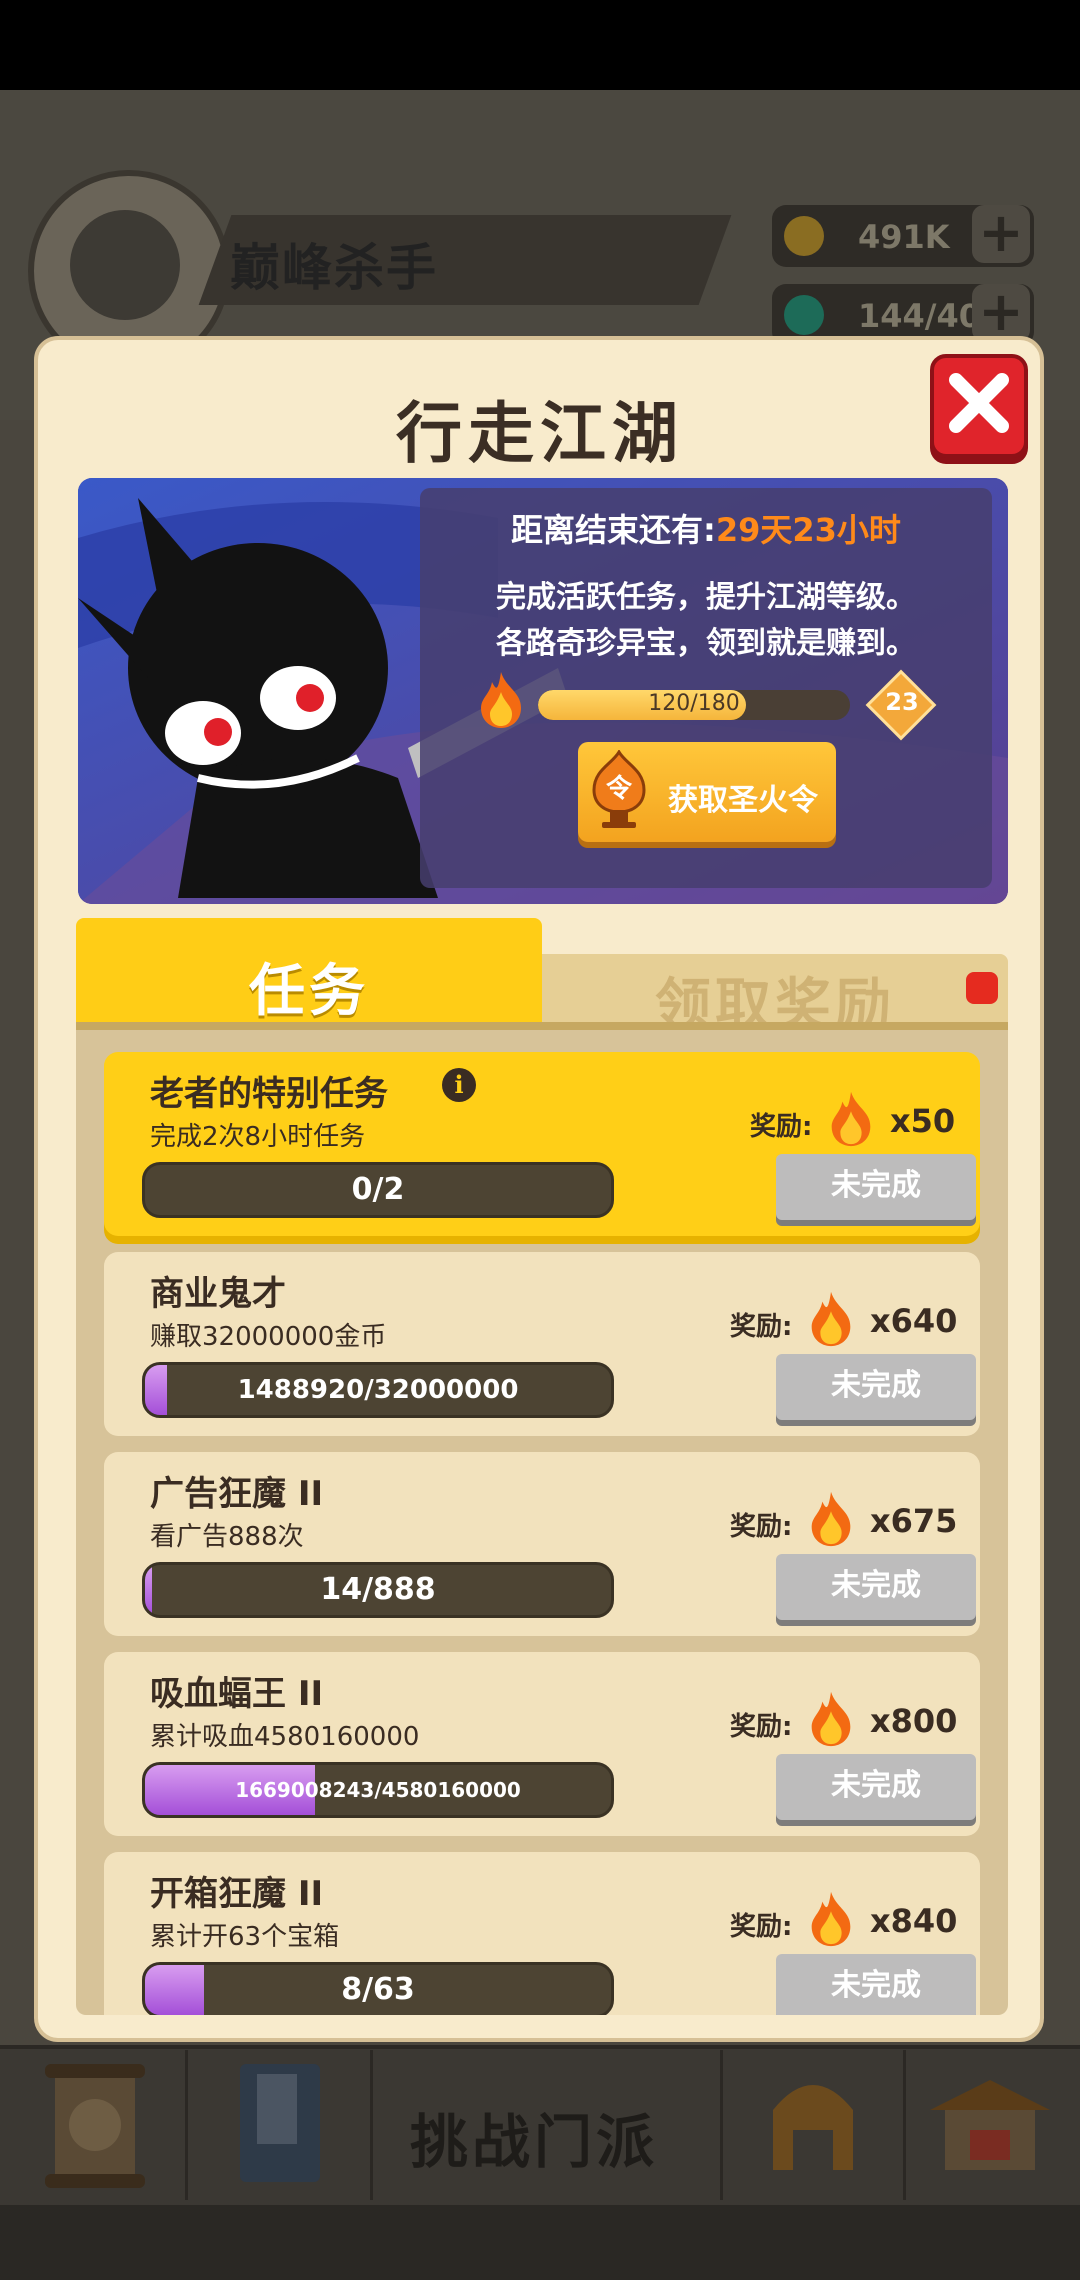  I want to click on nav-cultivate-button, so click(279, 2125).